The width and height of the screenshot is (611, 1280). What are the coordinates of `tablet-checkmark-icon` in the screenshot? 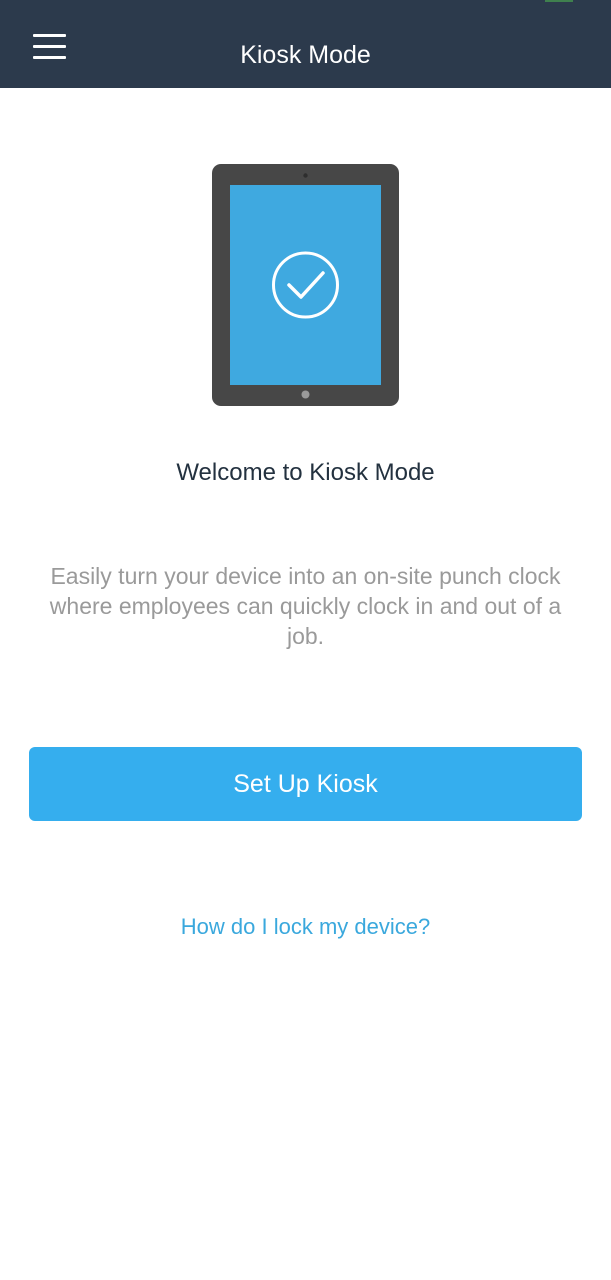 It's located at (305, 285).